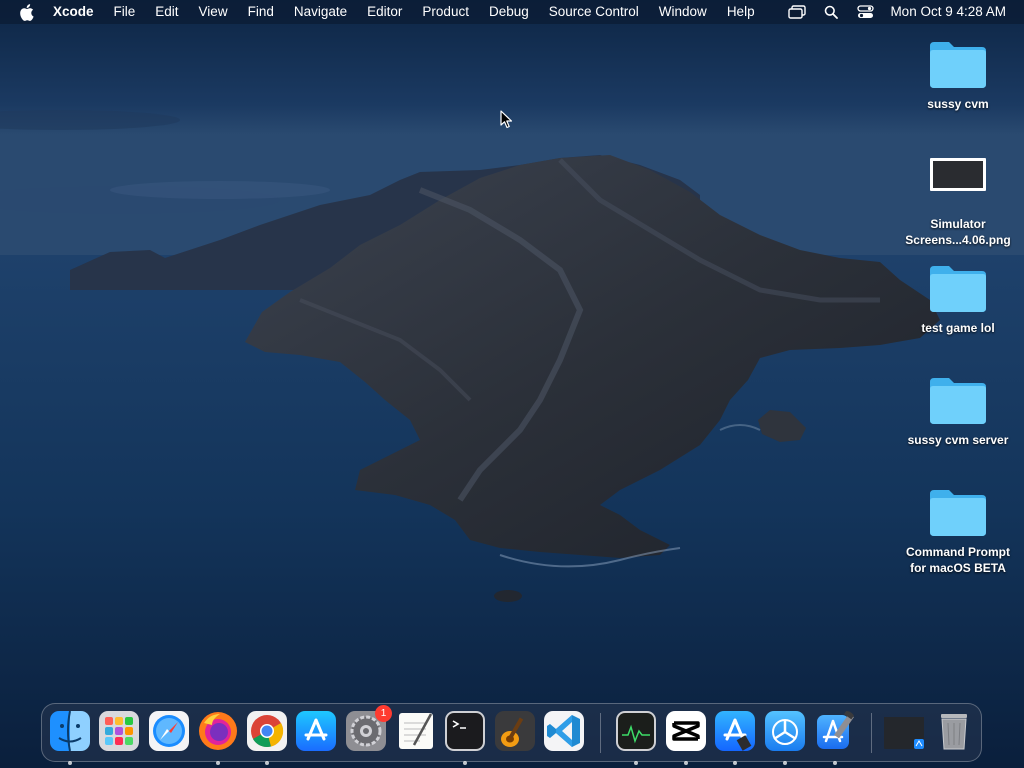 Image resolution: width=1024 pixels, height=768 pixels. Describe the element at coordinates (958, 440) in the screenshot. I see `desktop-item-label: sussy cvm server` at that location.